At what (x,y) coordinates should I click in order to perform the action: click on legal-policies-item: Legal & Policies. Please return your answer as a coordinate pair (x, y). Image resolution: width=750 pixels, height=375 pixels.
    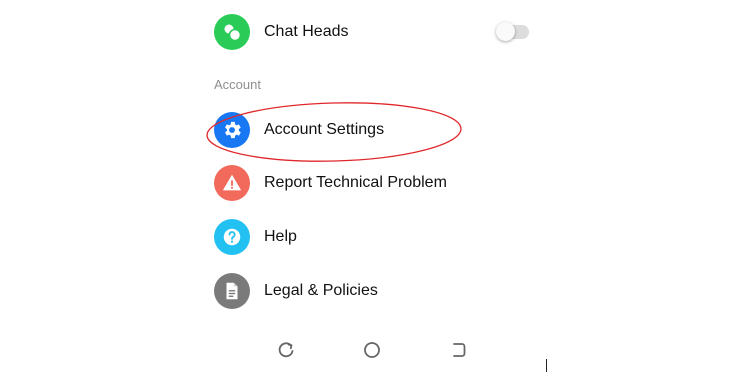
    Looking at the image, I should click on (296, 291).